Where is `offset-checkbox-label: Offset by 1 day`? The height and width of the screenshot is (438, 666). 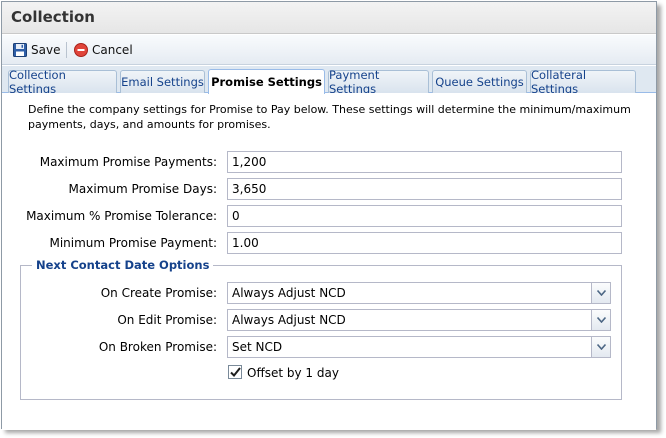 offset-checkbox-label: Offset by 1 day is located at coordinates (293, 373).